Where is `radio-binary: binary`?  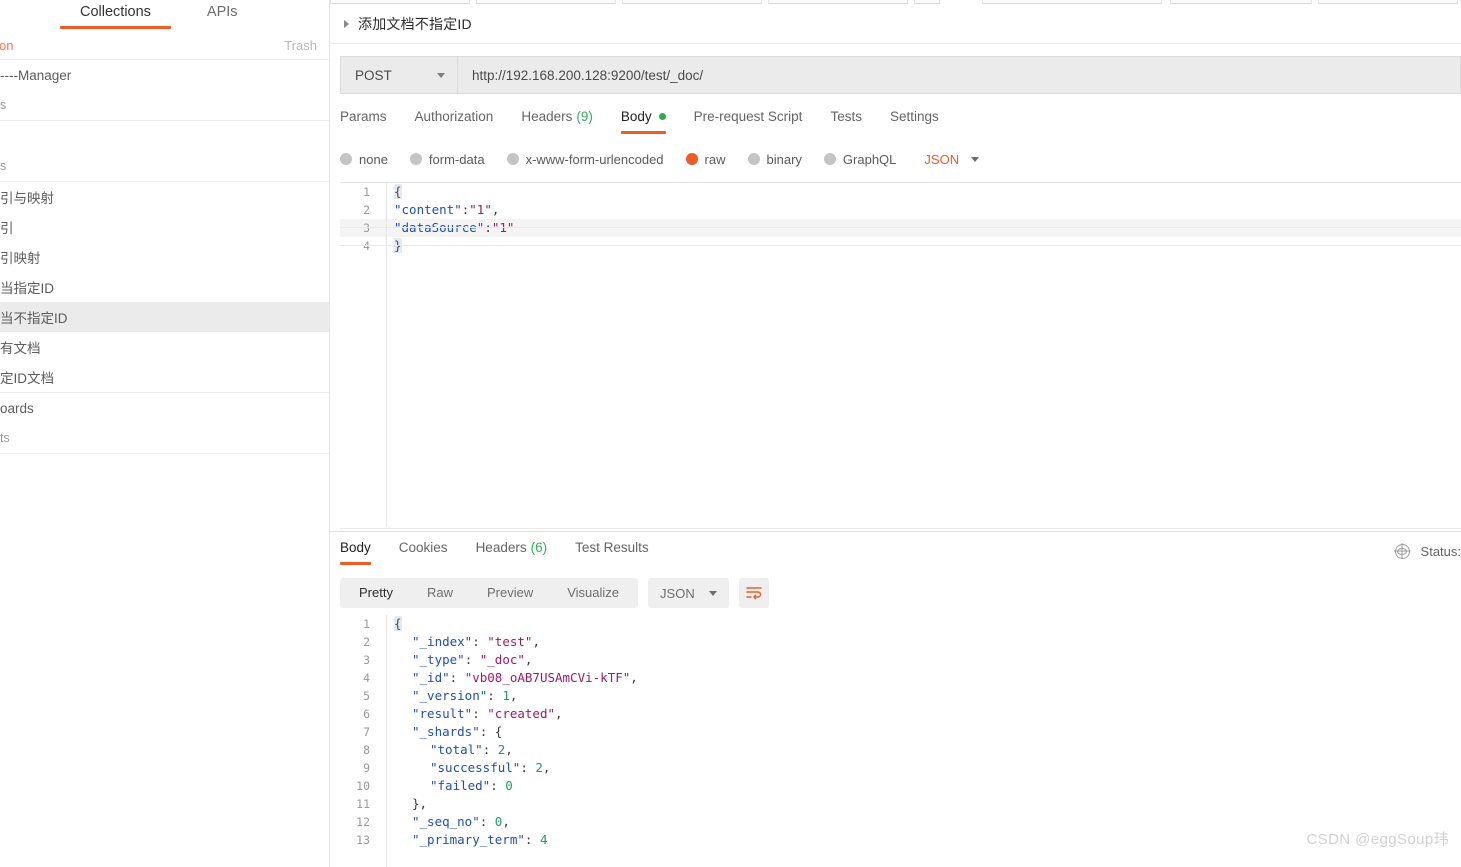
radio-binary: binary is located at coordinates (774, 159).